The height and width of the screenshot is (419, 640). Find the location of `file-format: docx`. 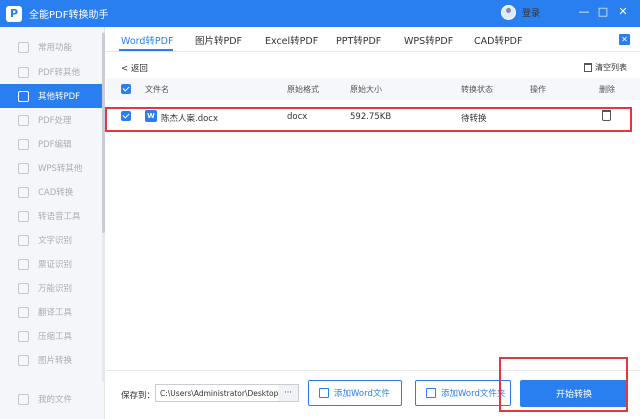

file-format: docx is located at coordinates (297, 117).